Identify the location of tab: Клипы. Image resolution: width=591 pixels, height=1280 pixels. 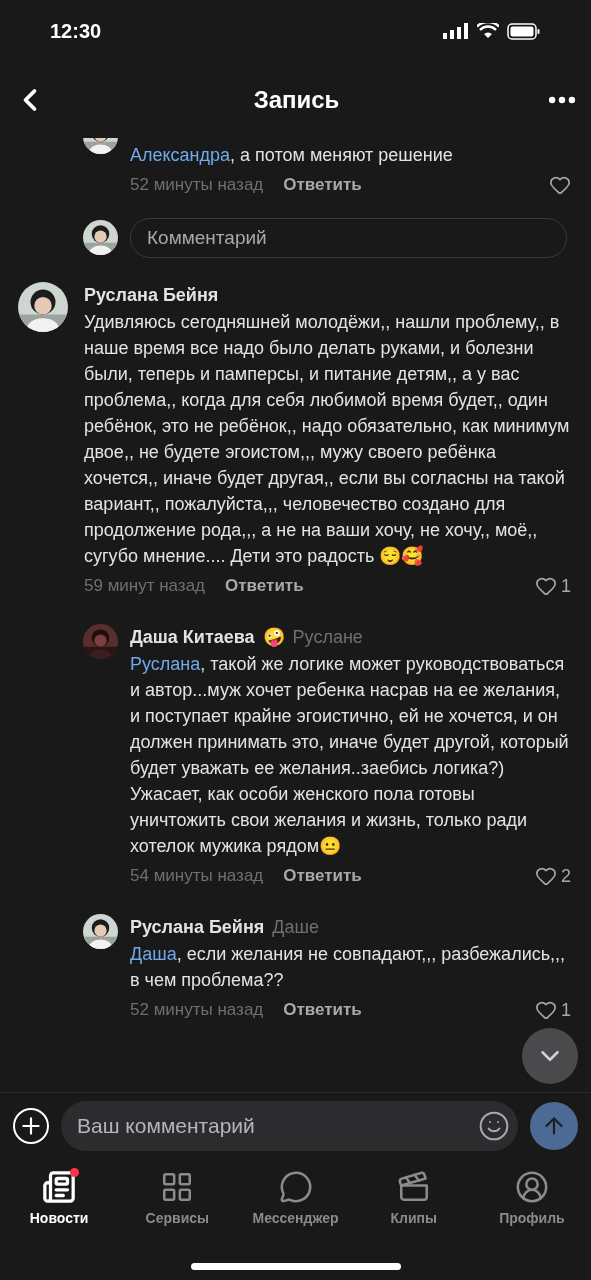
(413, 1199).